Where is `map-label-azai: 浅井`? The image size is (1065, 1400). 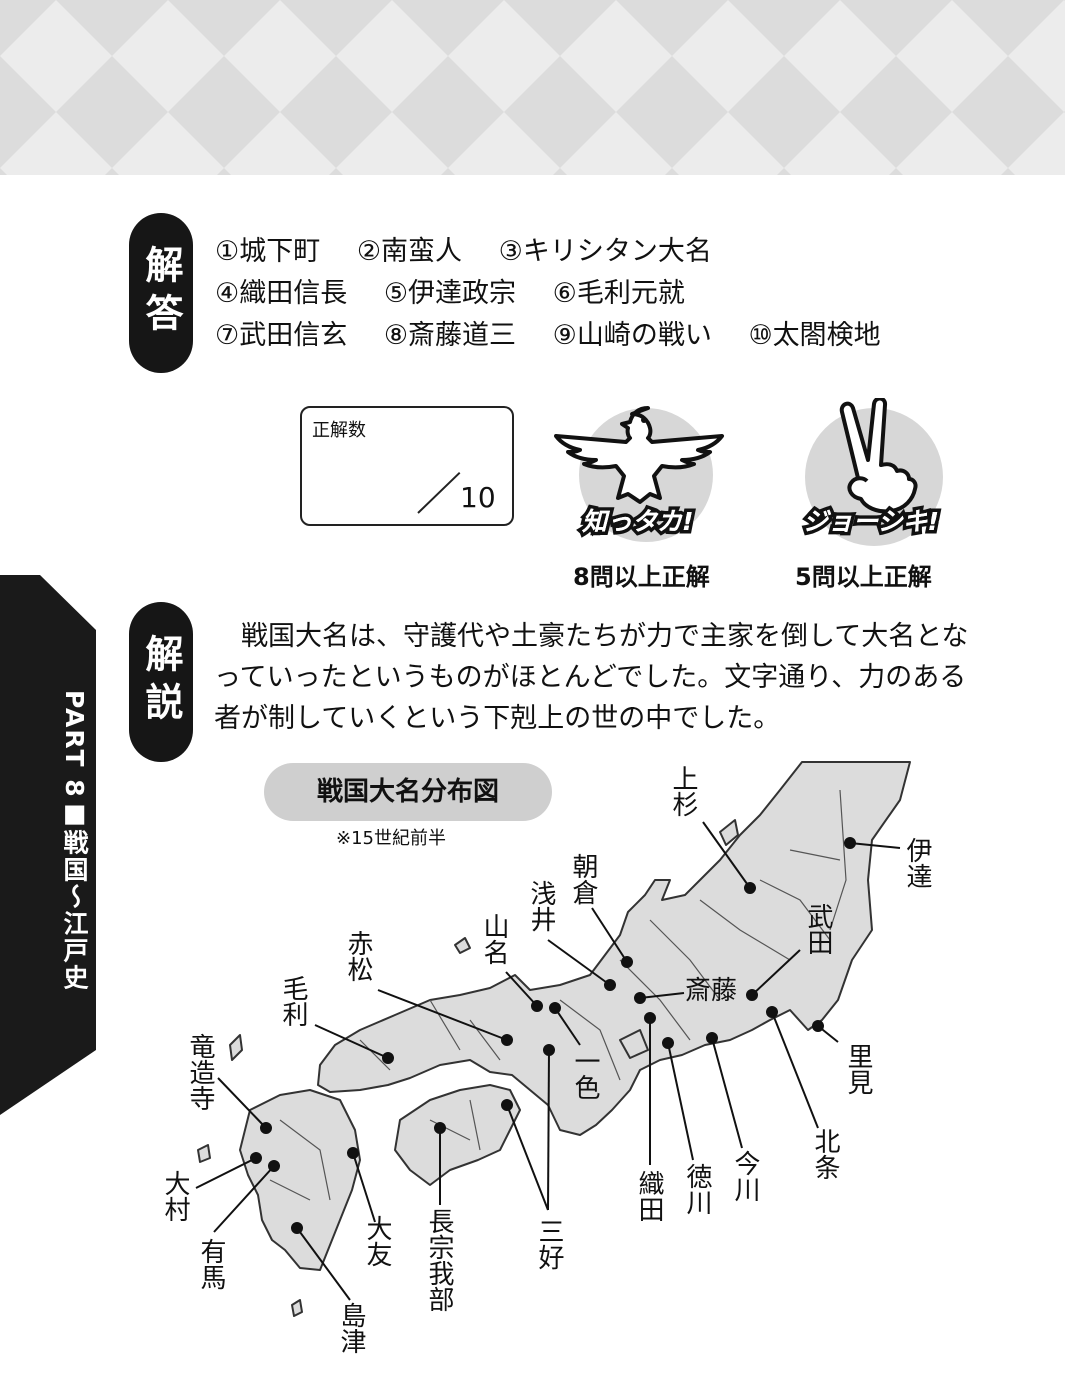 map-label-azai: 浅井 is located at coordinates (541, 906).